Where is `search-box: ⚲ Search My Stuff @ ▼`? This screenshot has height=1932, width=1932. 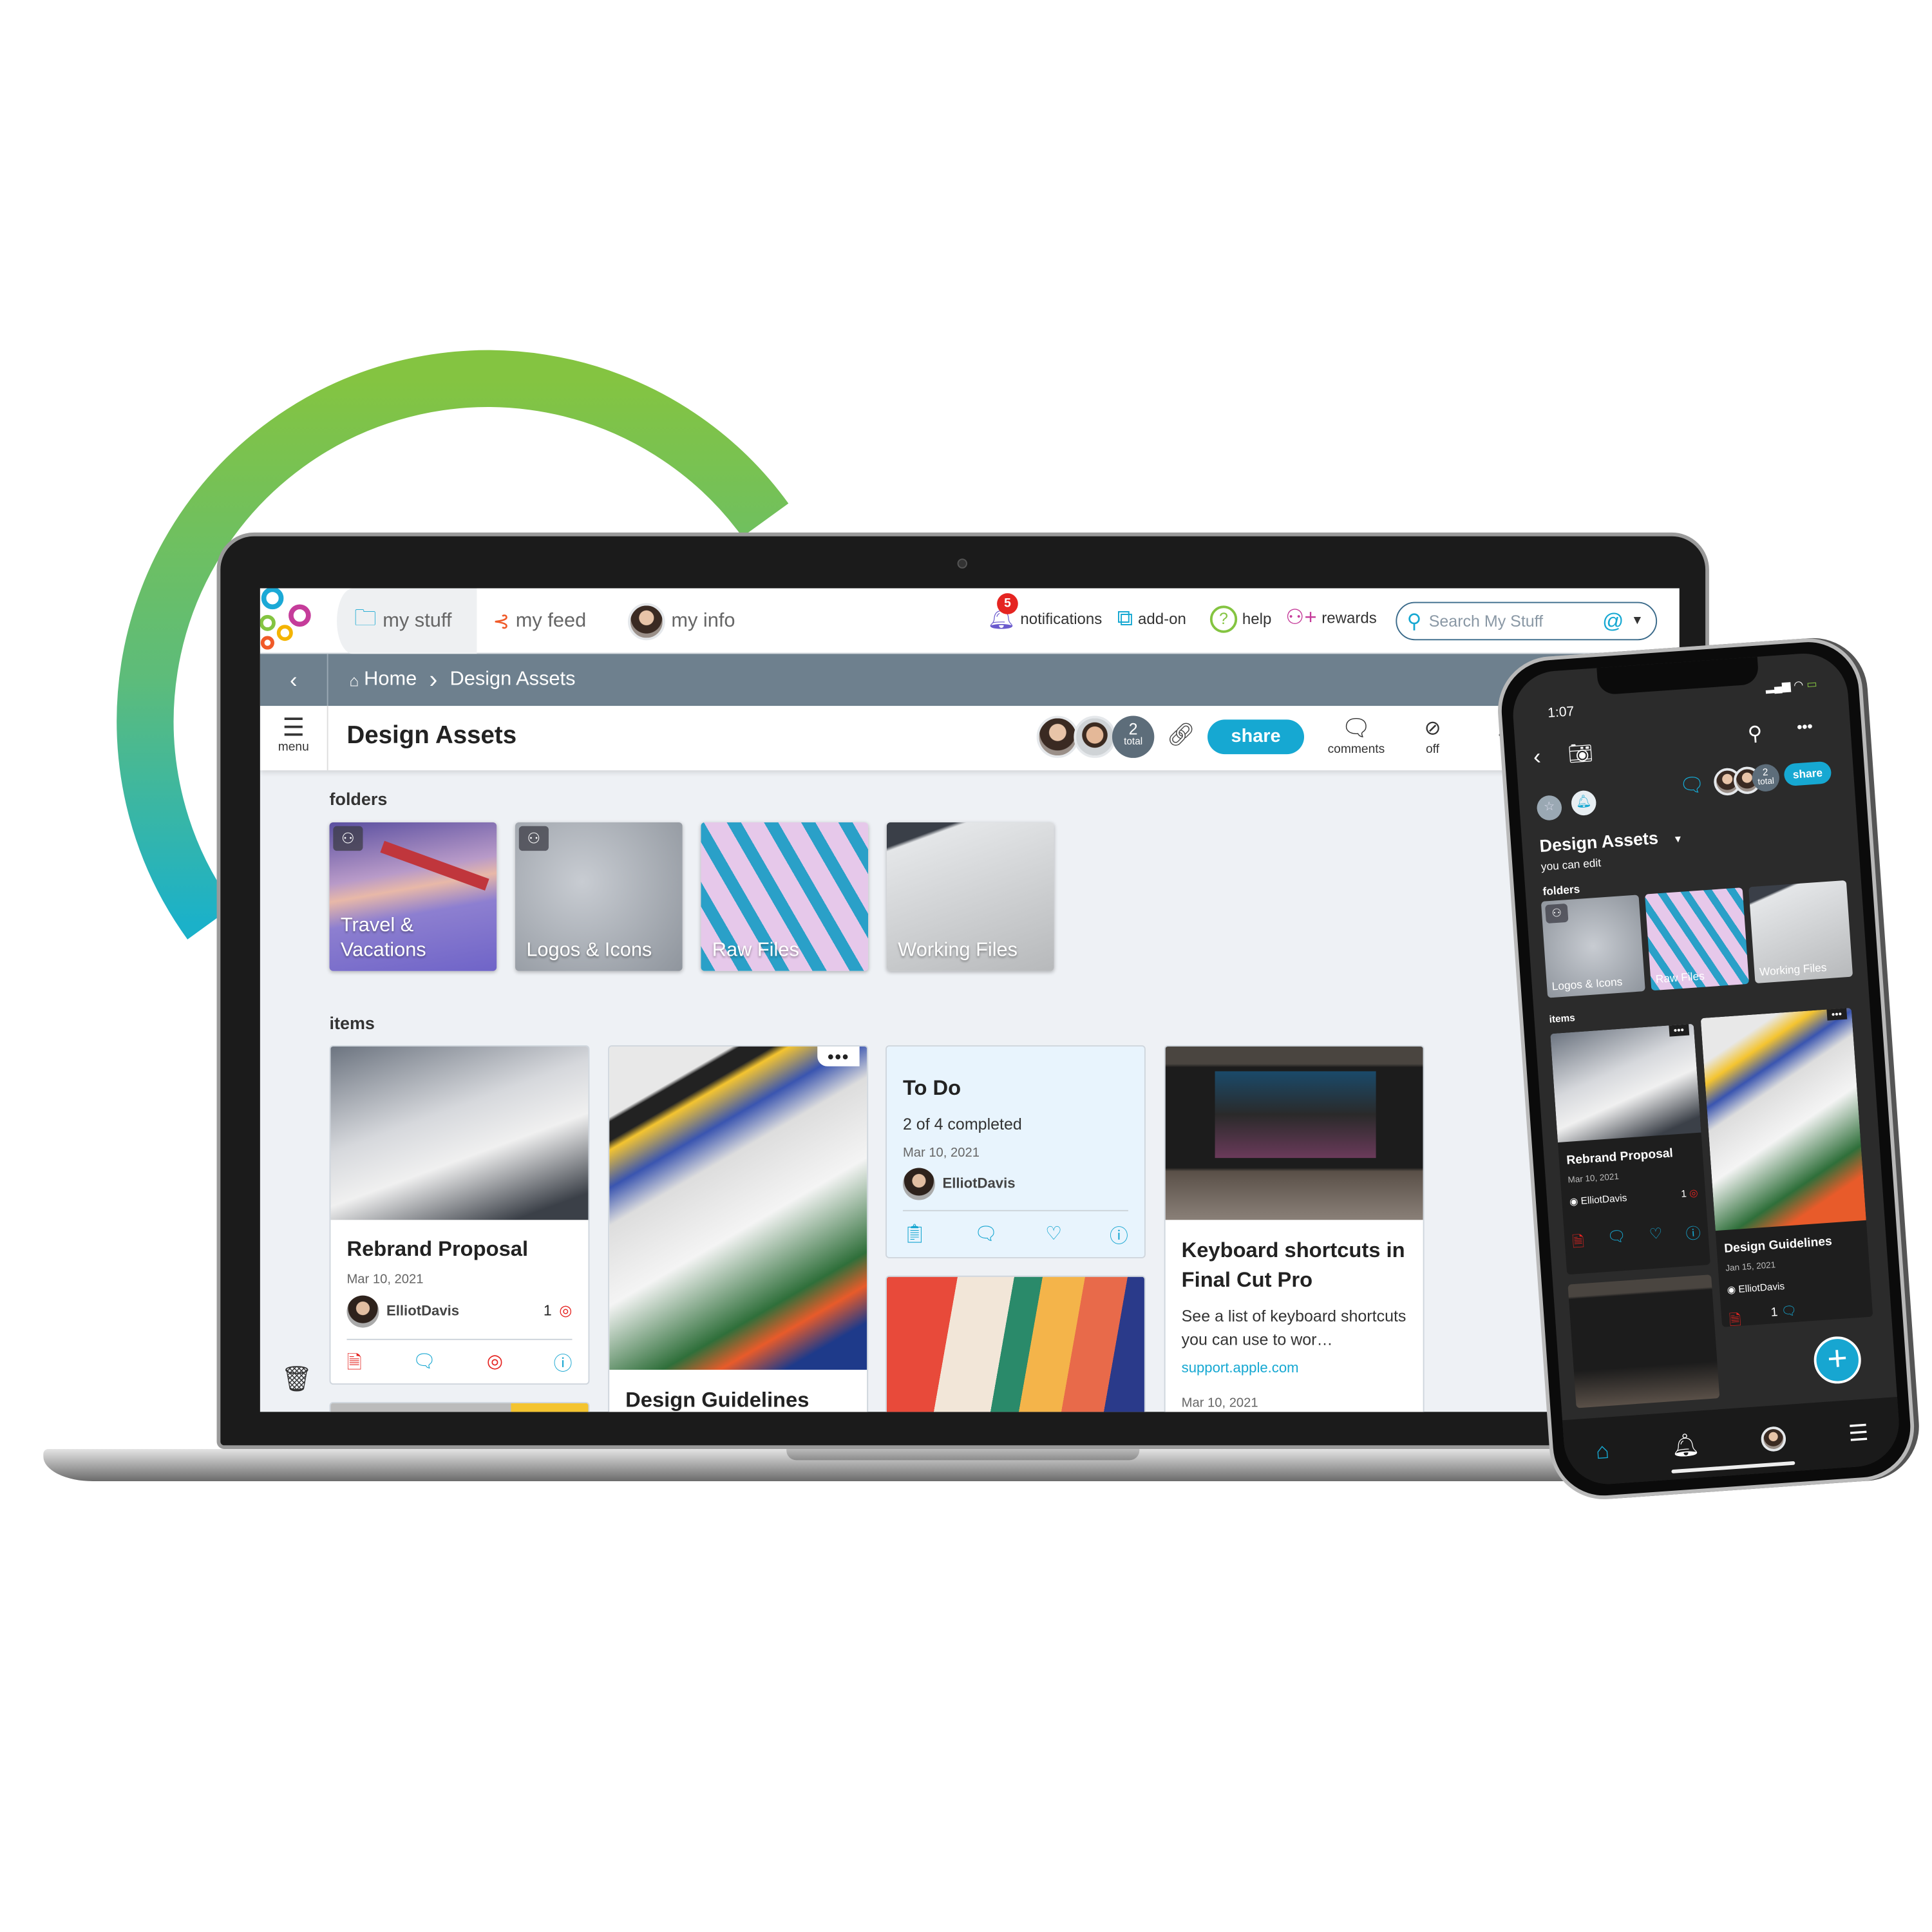
search-box: ⚲ Search My Stuff @ ▼ is located at coordinates (1527, 621).